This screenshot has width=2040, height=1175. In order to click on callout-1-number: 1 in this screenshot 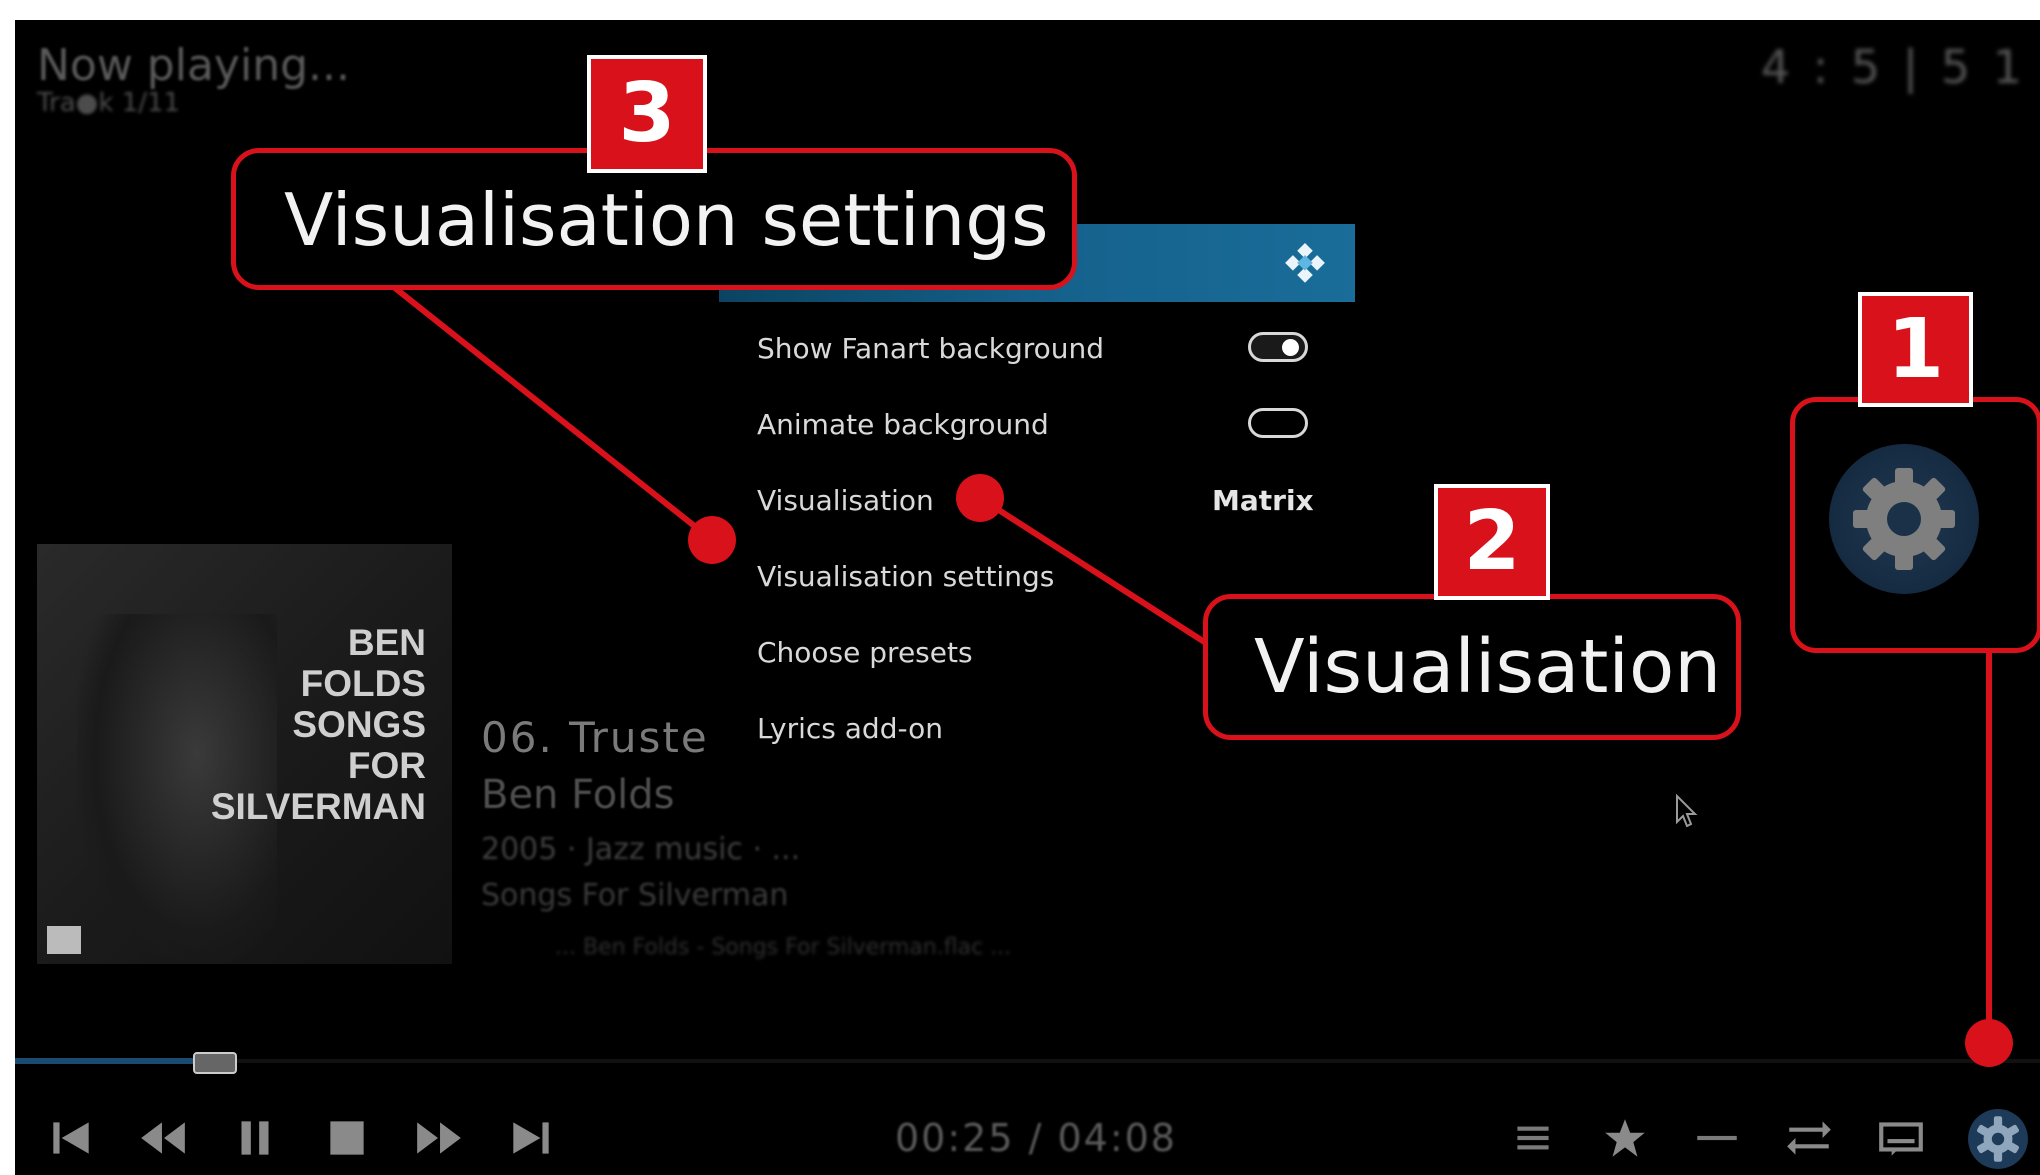, I will do `click(1915, 349)`.